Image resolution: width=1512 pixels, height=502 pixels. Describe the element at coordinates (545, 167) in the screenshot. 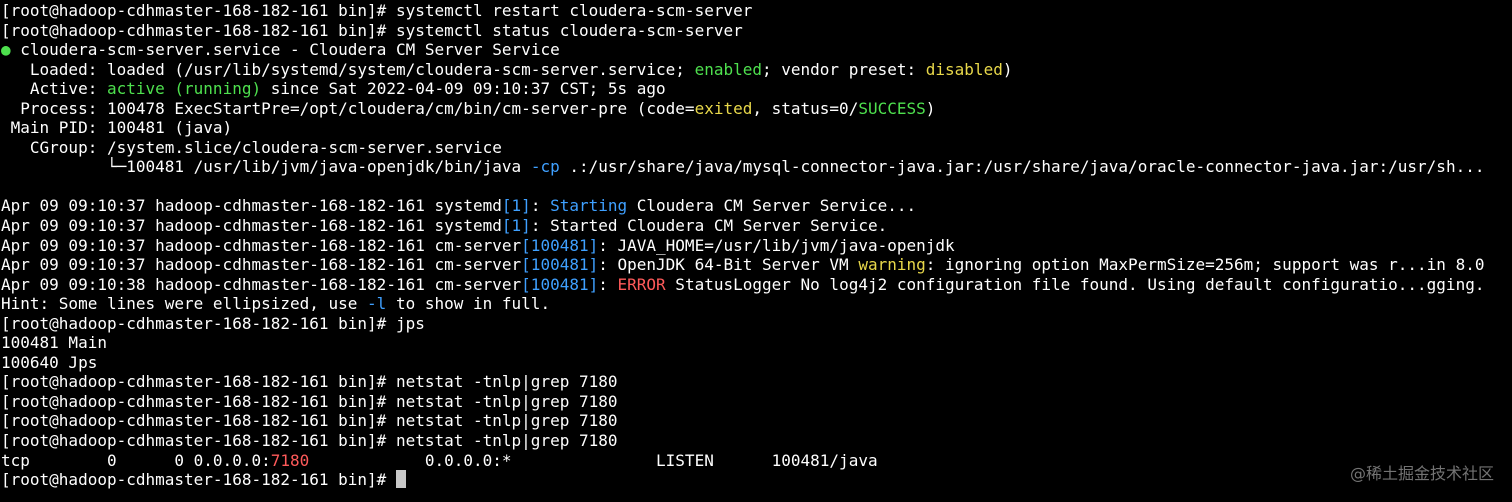

I see `terminal-text-segment: -cp` at that location.